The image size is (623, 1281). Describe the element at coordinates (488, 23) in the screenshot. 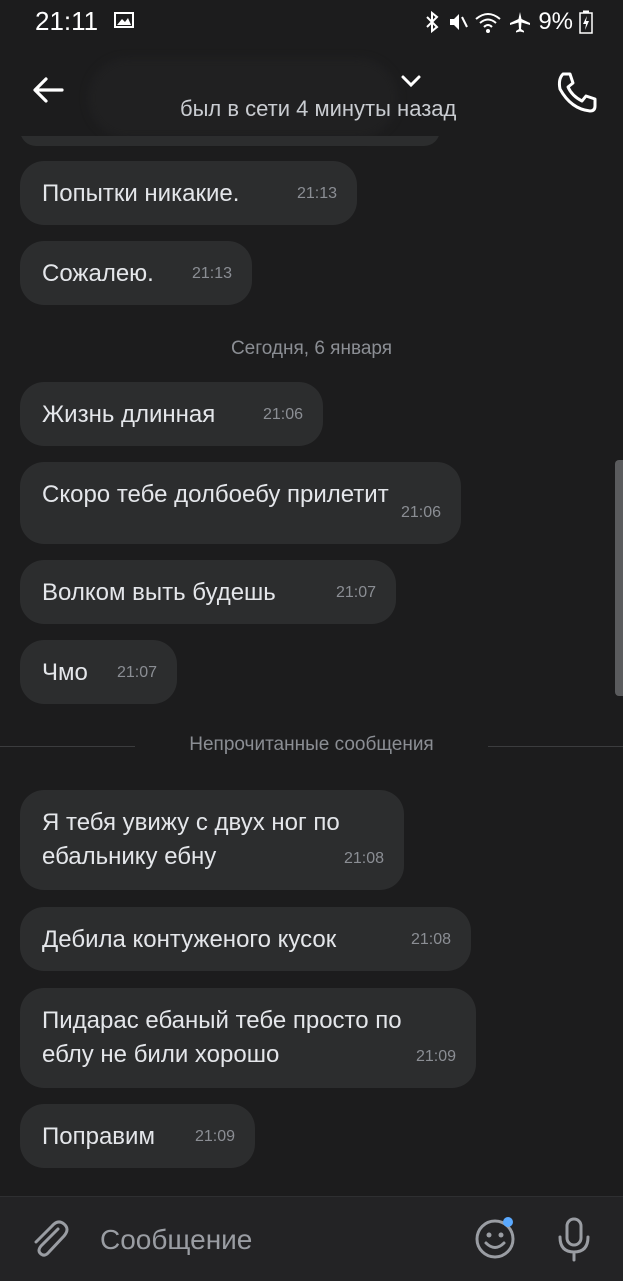

I see `wifi-icon` at that location.